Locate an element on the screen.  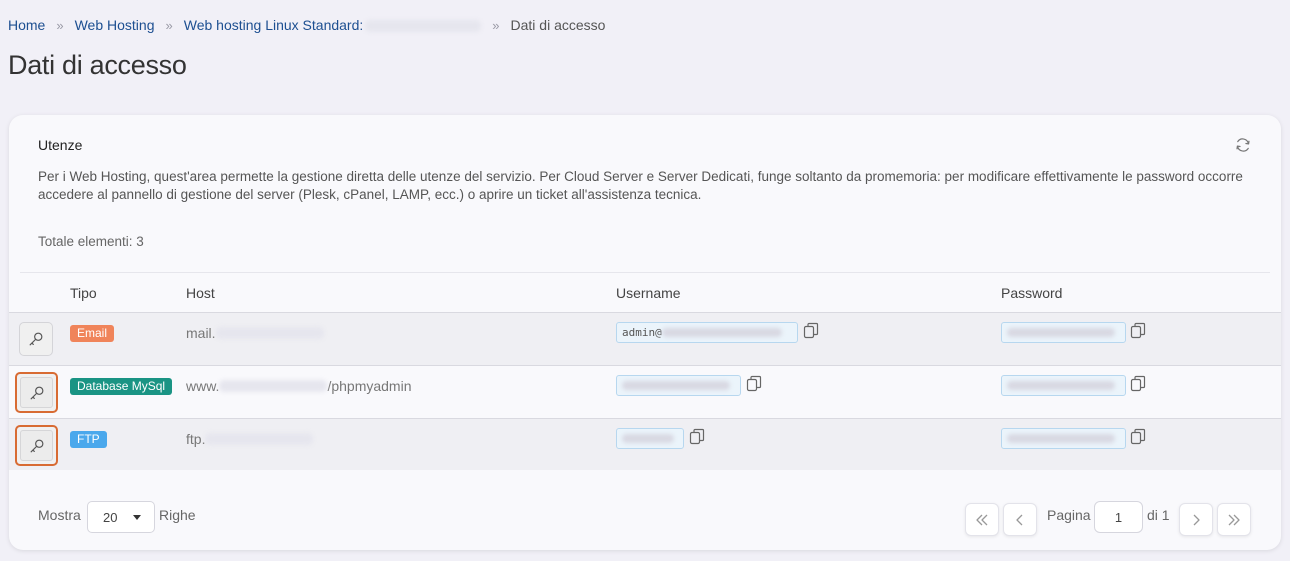
page-of-label: di 1 is located at coordinates (1158, 515).